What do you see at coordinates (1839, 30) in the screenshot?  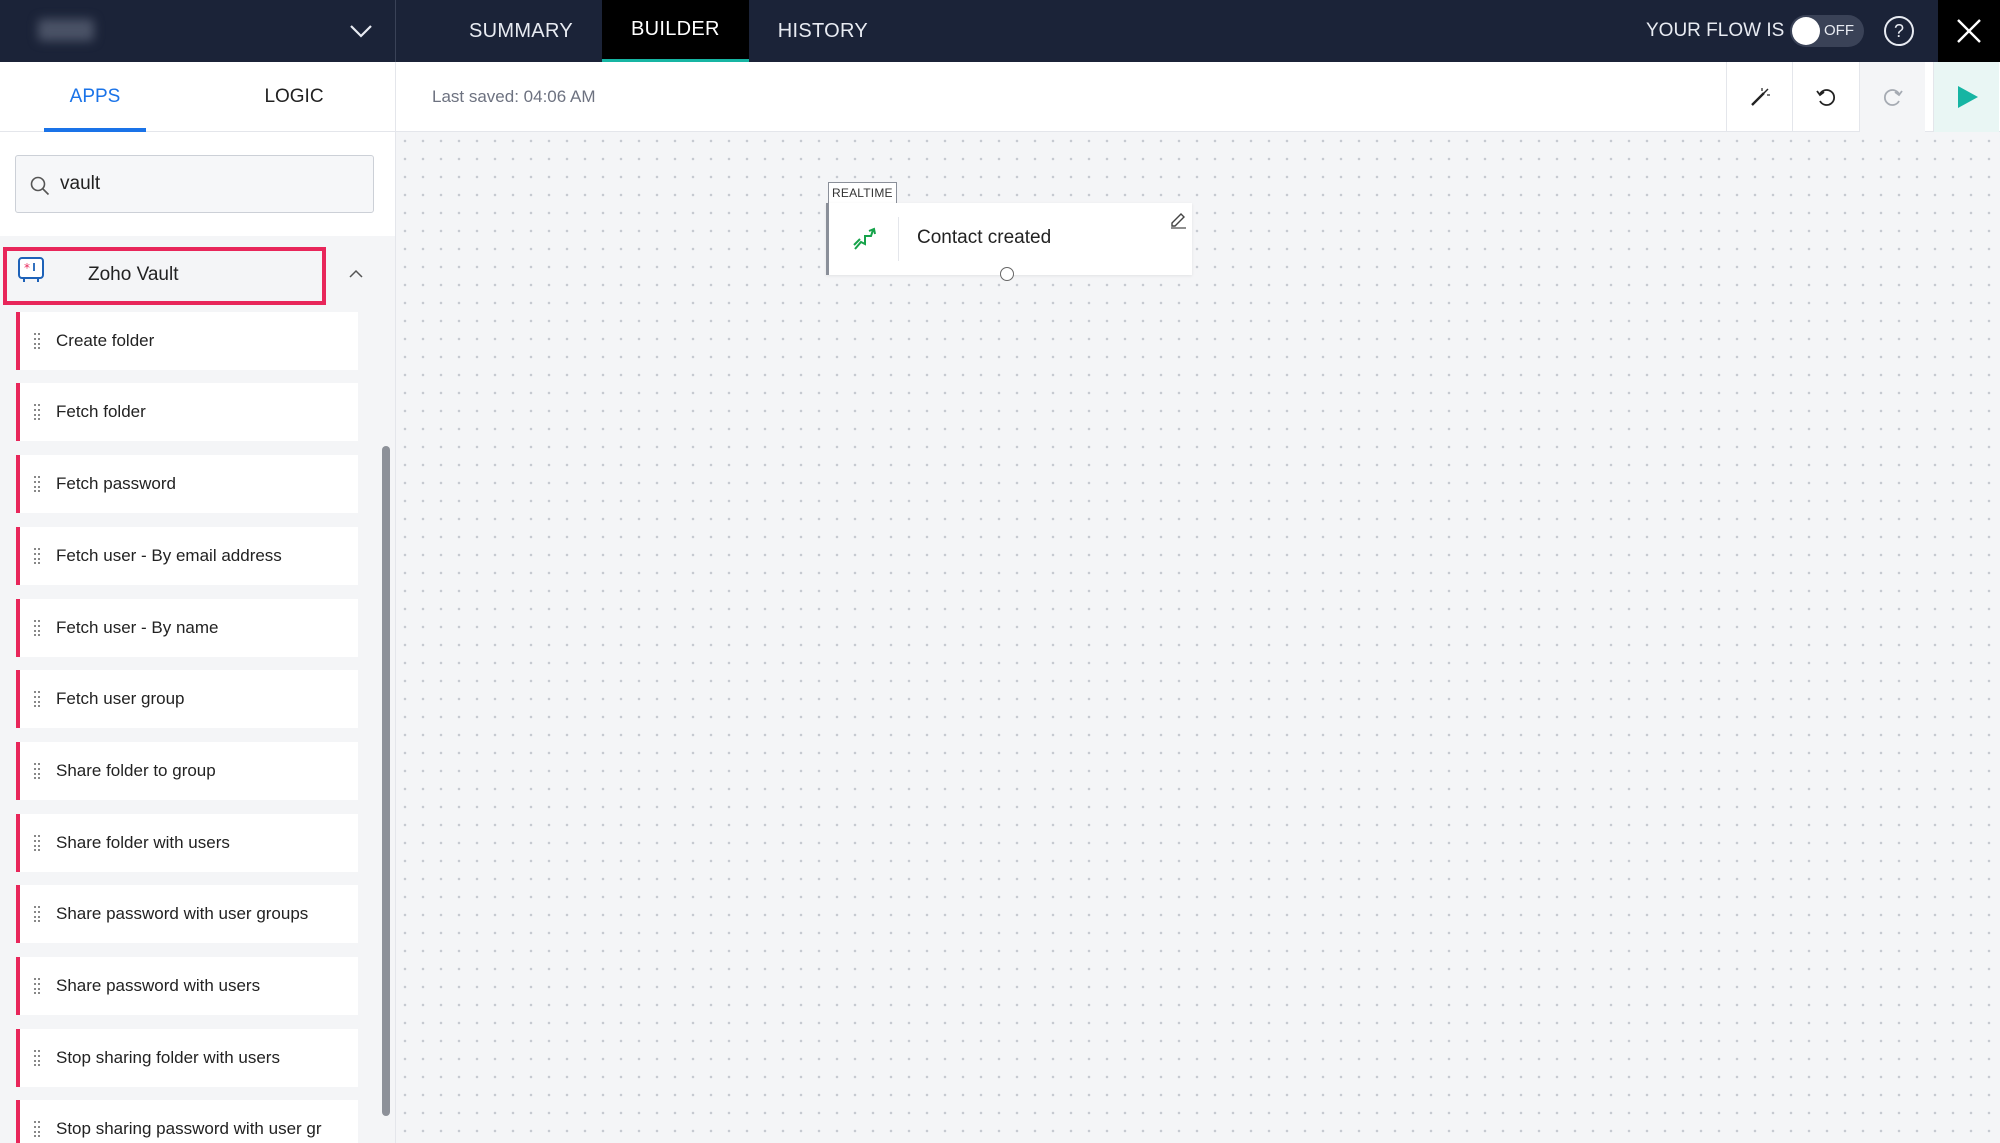 I see `toggle-label: OFF` at bounding box center [1839, 30].